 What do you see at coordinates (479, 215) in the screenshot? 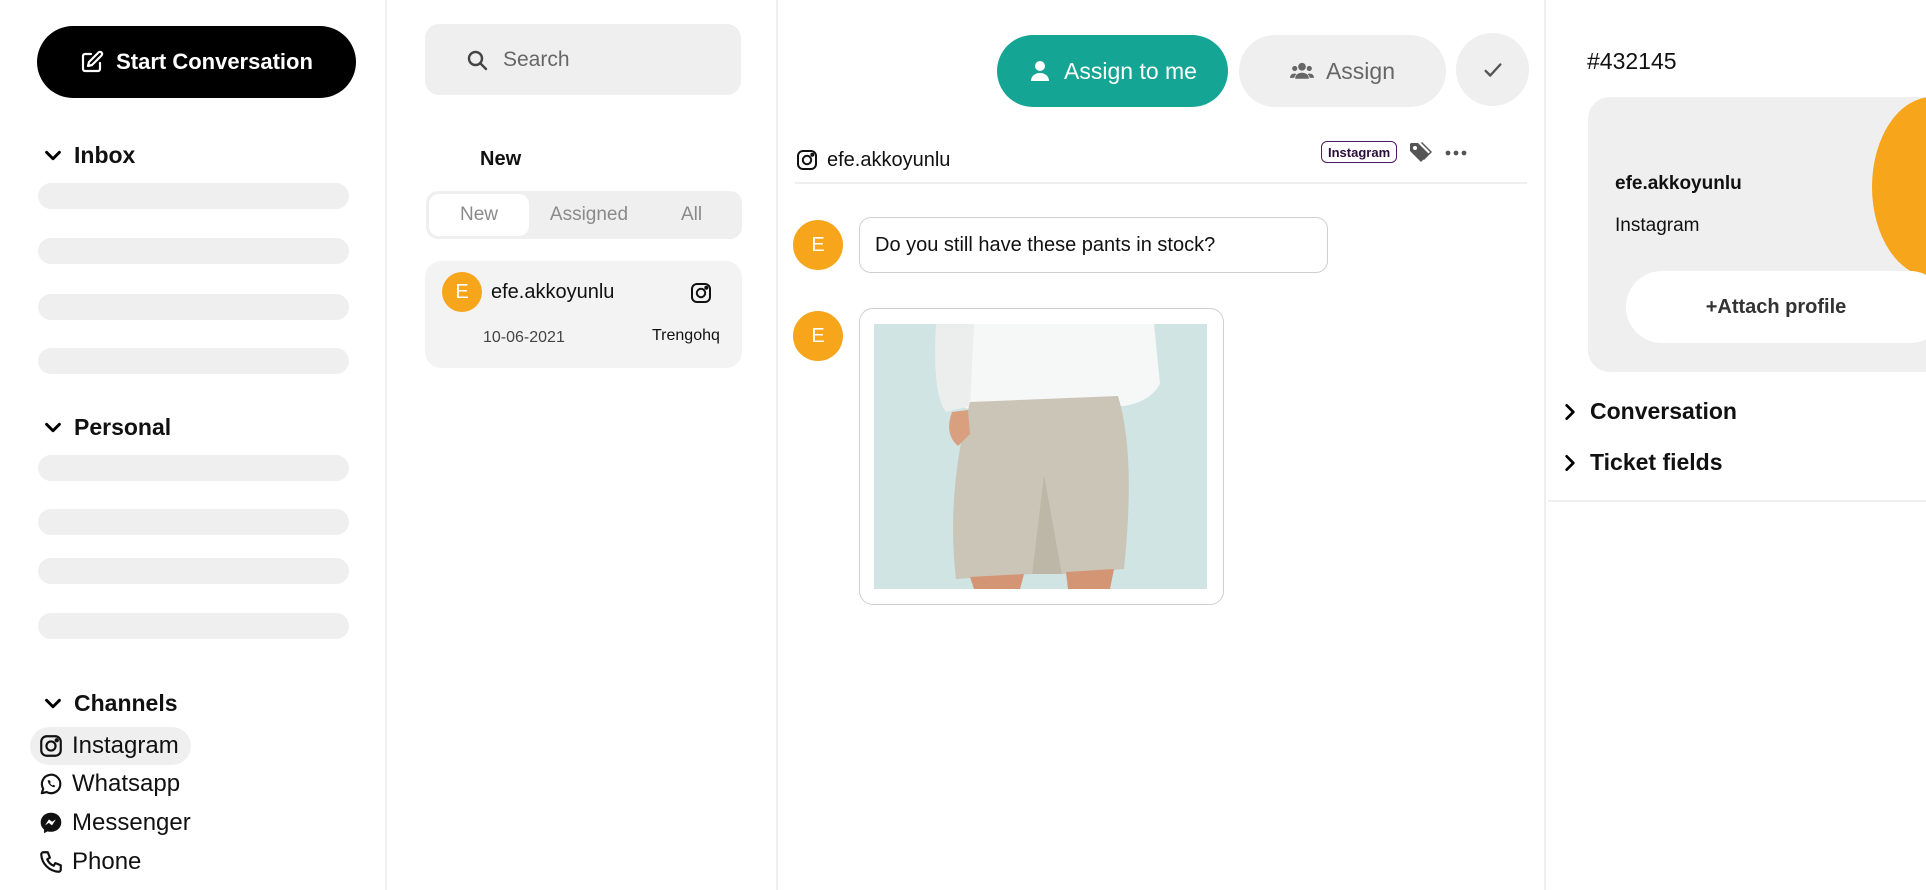
I see `tab-new: New` at bounding box center [479, 215].